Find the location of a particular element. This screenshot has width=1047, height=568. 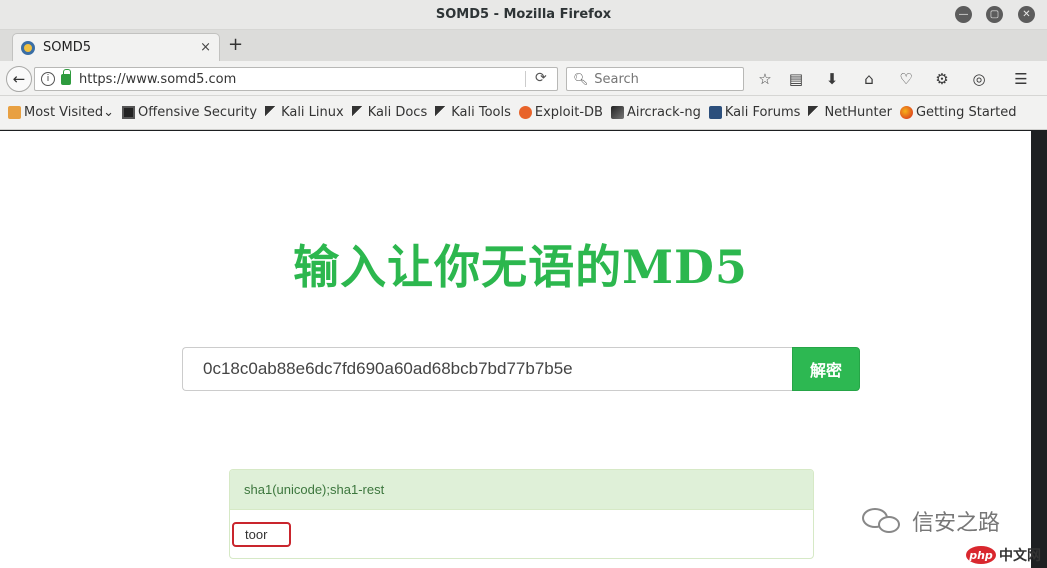

folder-icon is located at coordinates (14, 112).